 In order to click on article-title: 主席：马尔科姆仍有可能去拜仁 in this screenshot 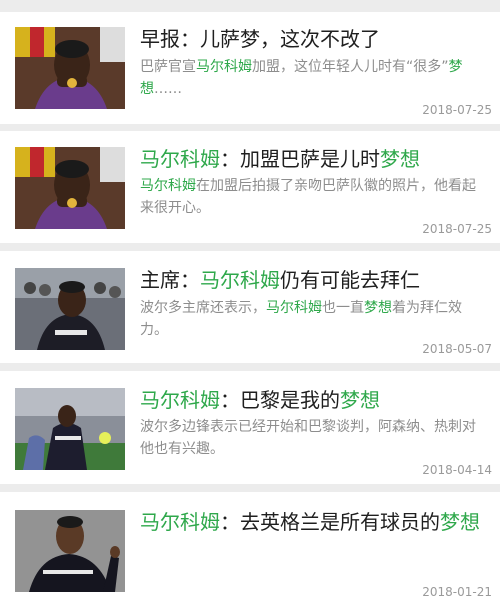, I will do `click(280, 280)`.